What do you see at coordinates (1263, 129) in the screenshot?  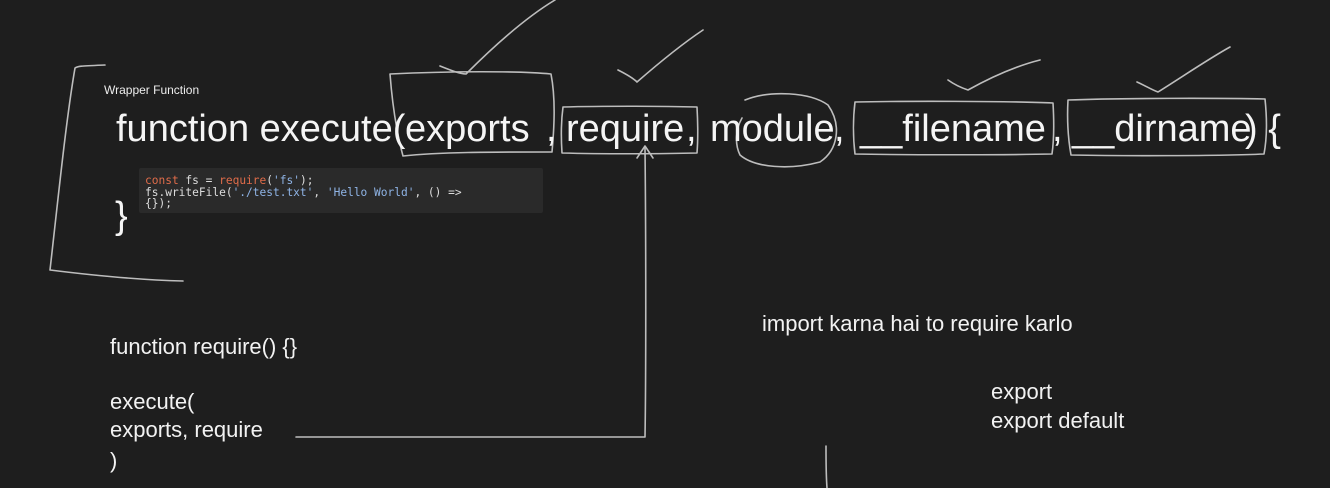 I see `signature-suffix: ) {` at bounding box center [1263, 129].